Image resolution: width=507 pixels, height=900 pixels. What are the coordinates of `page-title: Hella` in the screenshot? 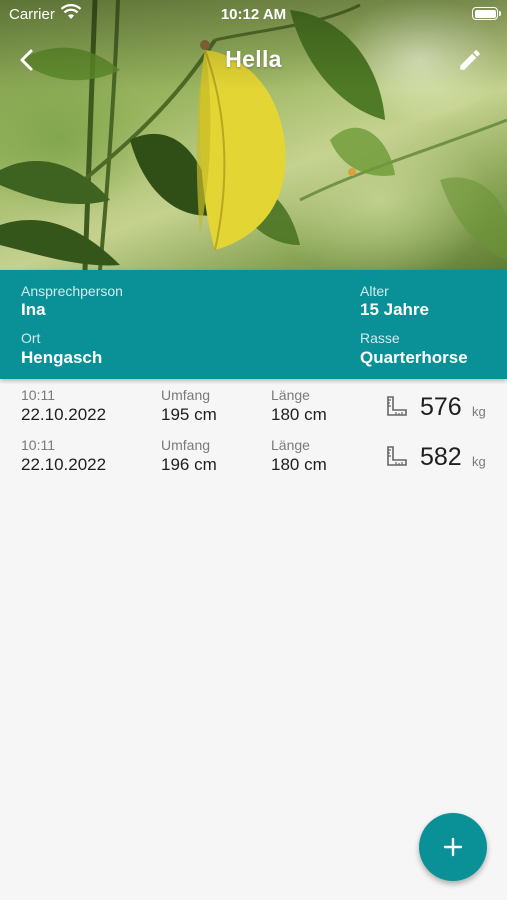 It's located at (253, 59).